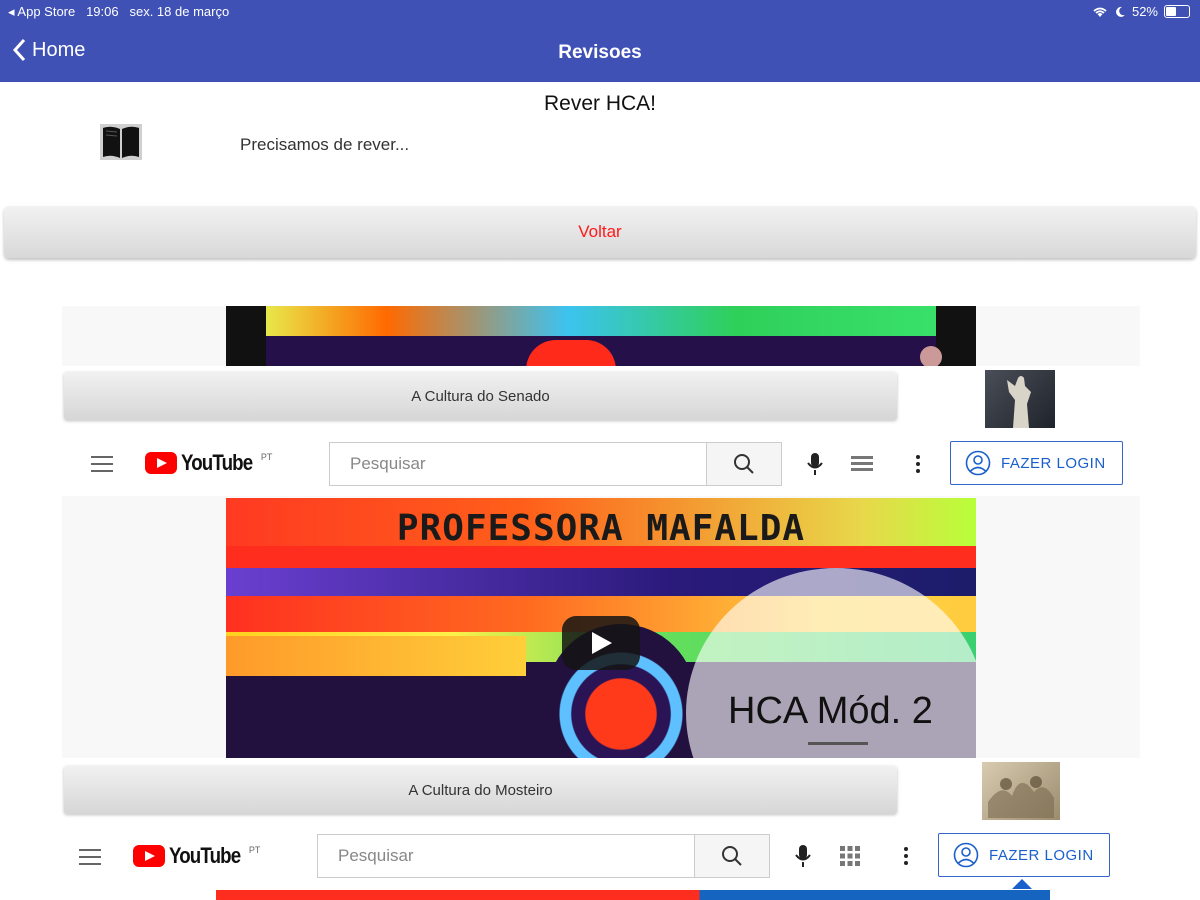  What do you see at coordinates (1177, 11) in the screenshot?
I see `battery-icon` at bounding box center [1177, 11].